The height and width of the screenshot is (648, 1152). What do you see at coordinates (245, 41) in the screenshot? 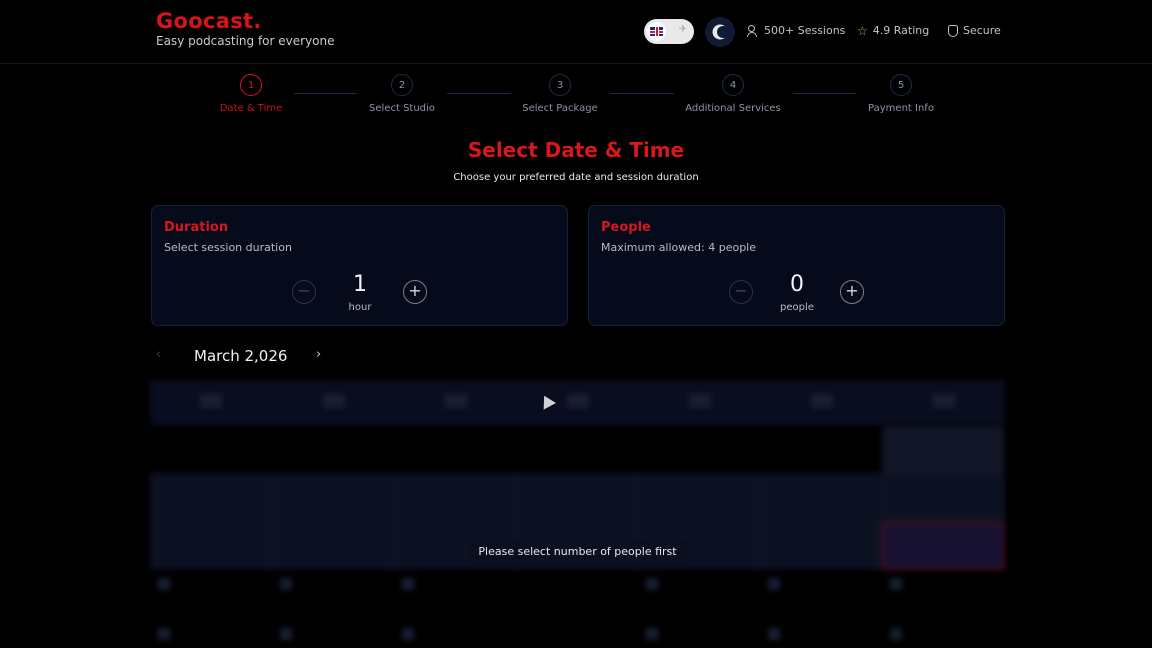
I see `brand-tagline: Easy podcasting for everyone` at bounding box center [245, 41].